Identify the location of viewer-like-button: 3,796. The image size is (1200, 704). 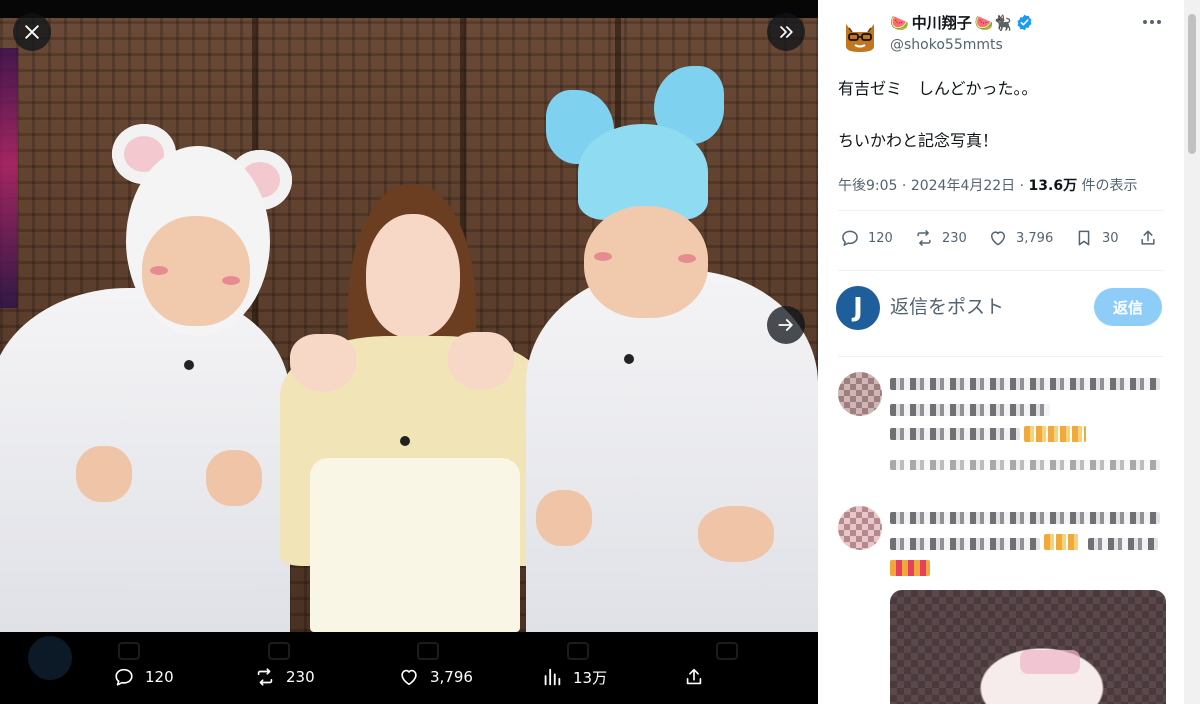
(435, 677).